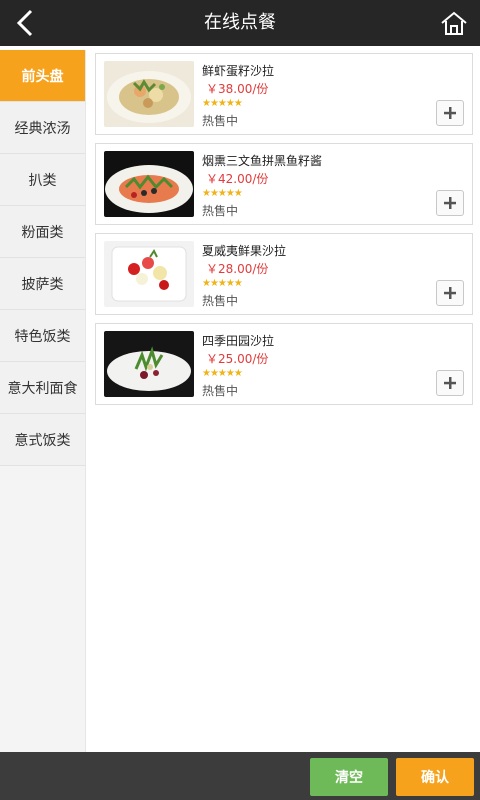 The image size is (480, 800). I want to click on category-italian-rice: 意式饭类, so click(42, 440).